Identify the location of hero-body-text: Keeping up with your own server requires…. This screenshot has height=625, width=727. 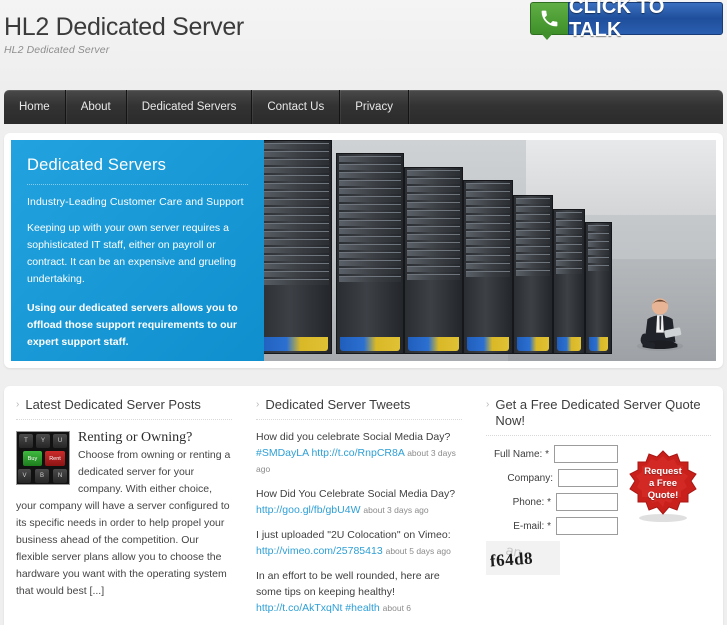
(131, 253).